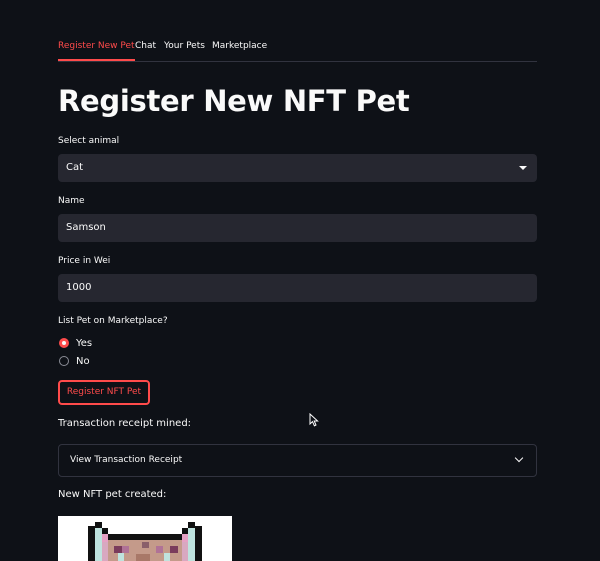  What do you see at coordinates (86, 227) in the screenshot?
I see `name-input-value: Samson` at bounding box center [86, 227].